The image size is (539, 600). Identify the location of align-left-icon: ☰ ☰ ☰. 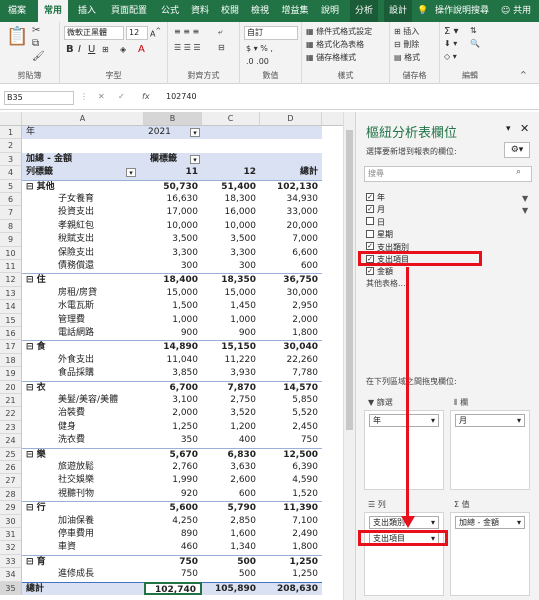
(187, 47).